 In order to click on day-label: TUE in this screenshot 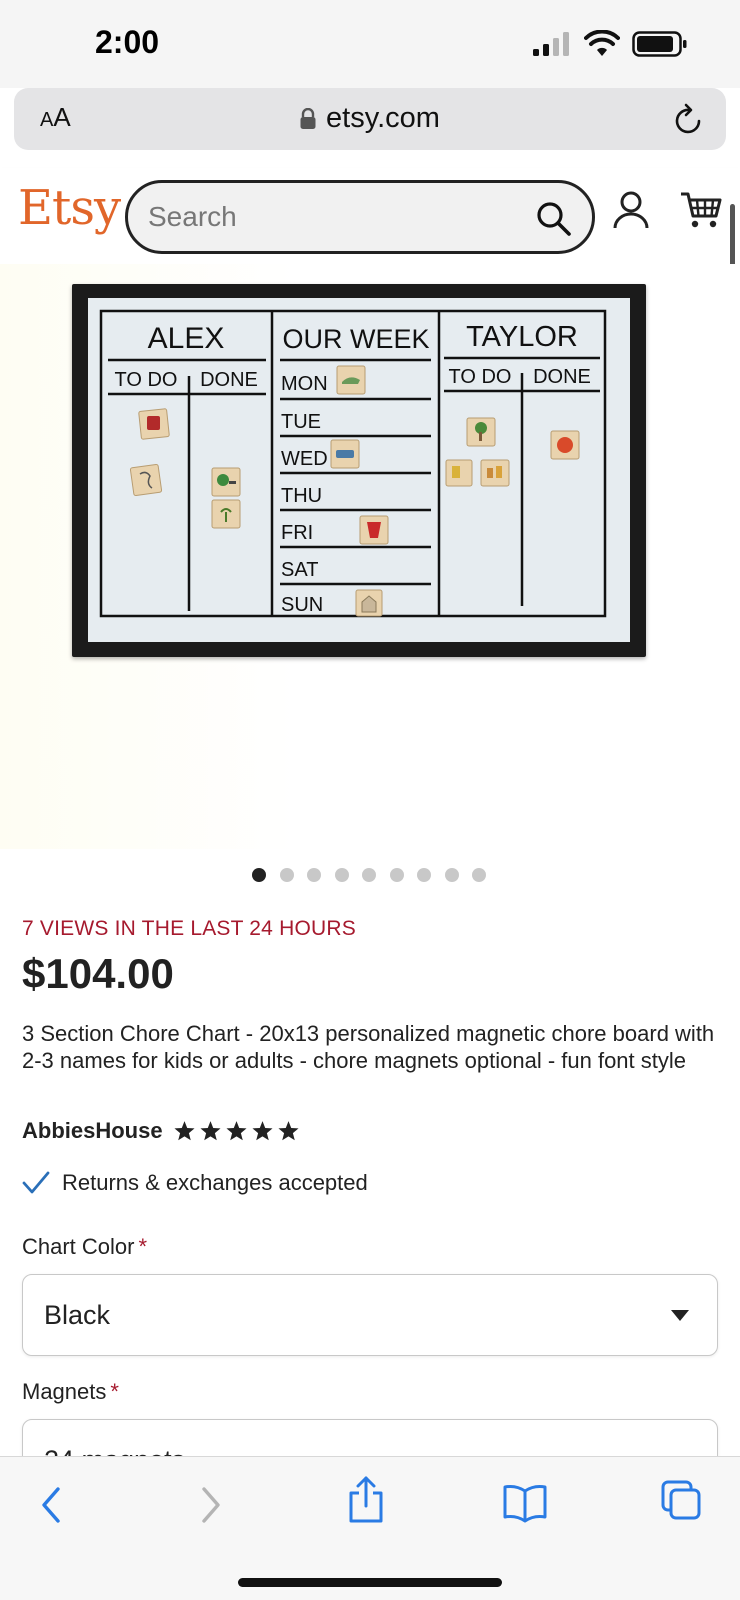, I will do `click(301, 422)`.